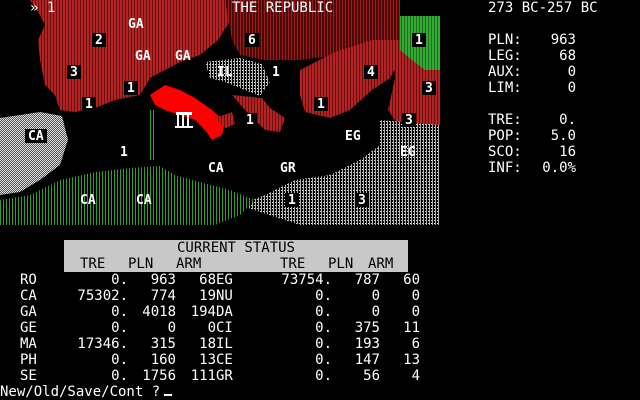 This screenshot has height=400, width=640. What do you see at coordinates (411, 328) in the screenshot?
I see `table-cell: 11` at bounding box center [411, 328].